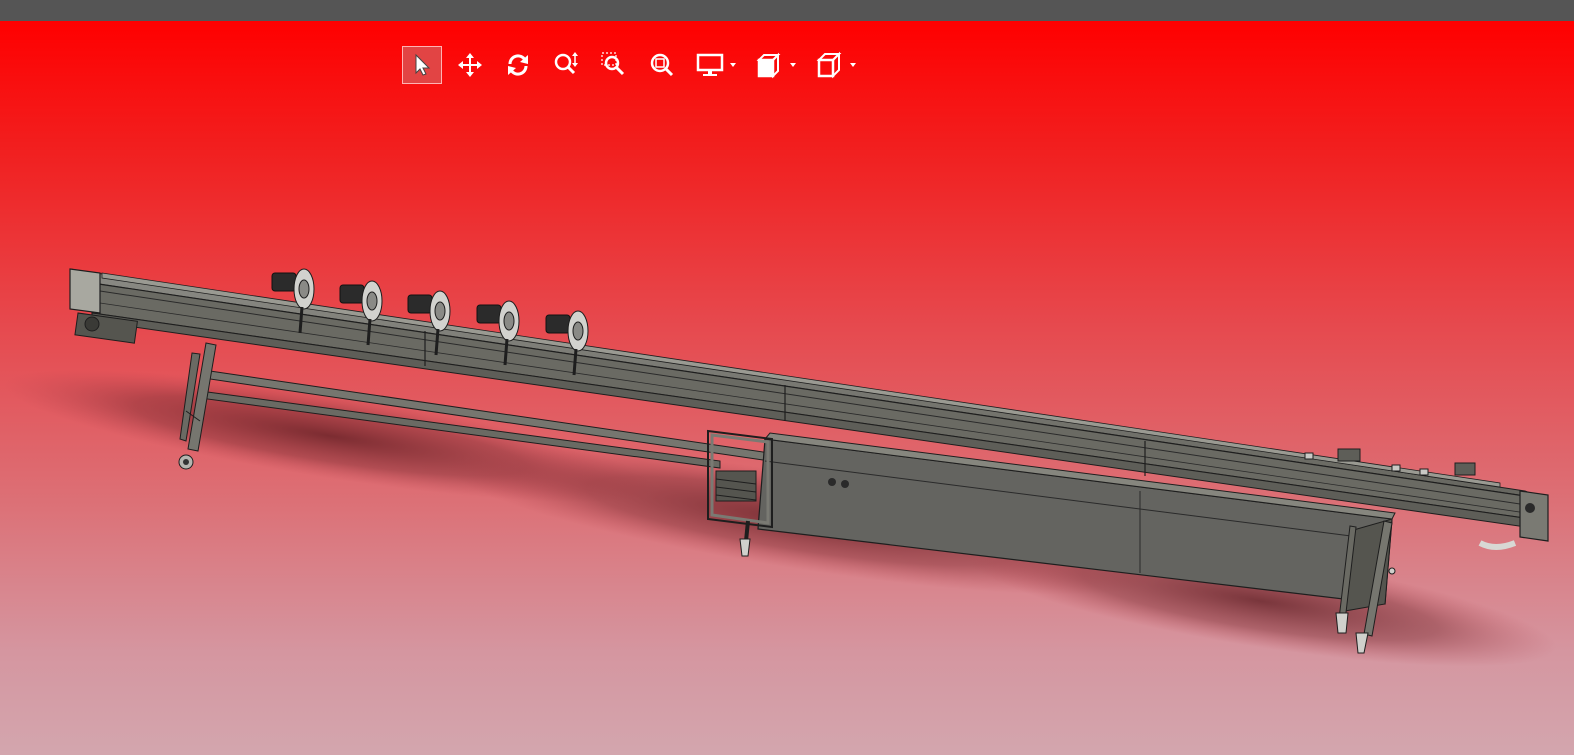 This screenshot has height=755, width=1574. I want to click on pan-tool-button, so click(470, 65).